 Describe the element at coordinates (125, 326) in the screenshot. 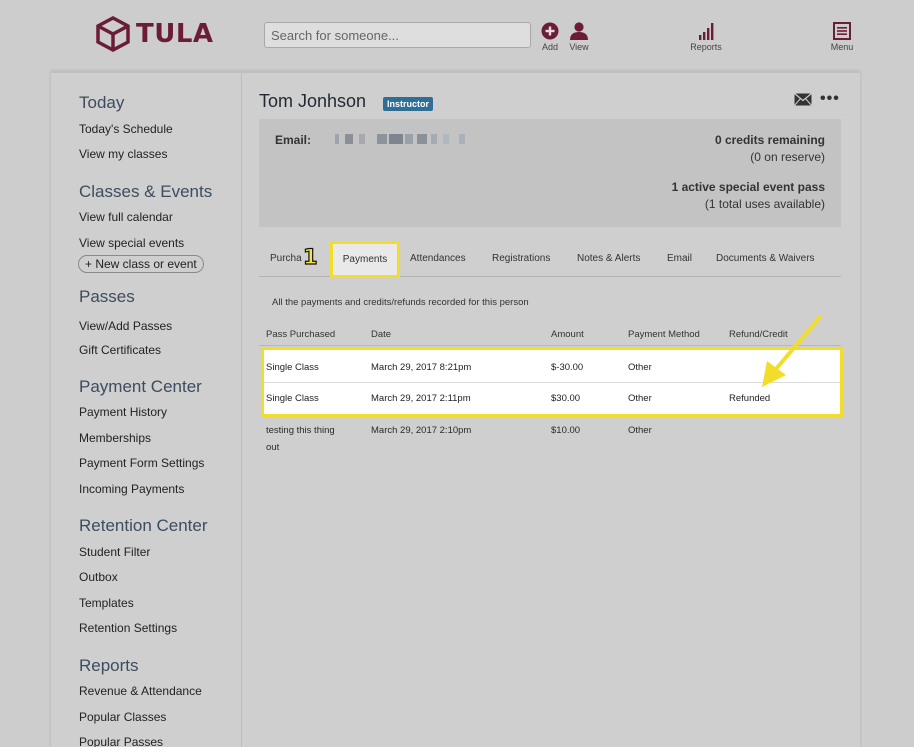

I see `sidebar-item-view-add-passes: View/Add Passes` at that location.